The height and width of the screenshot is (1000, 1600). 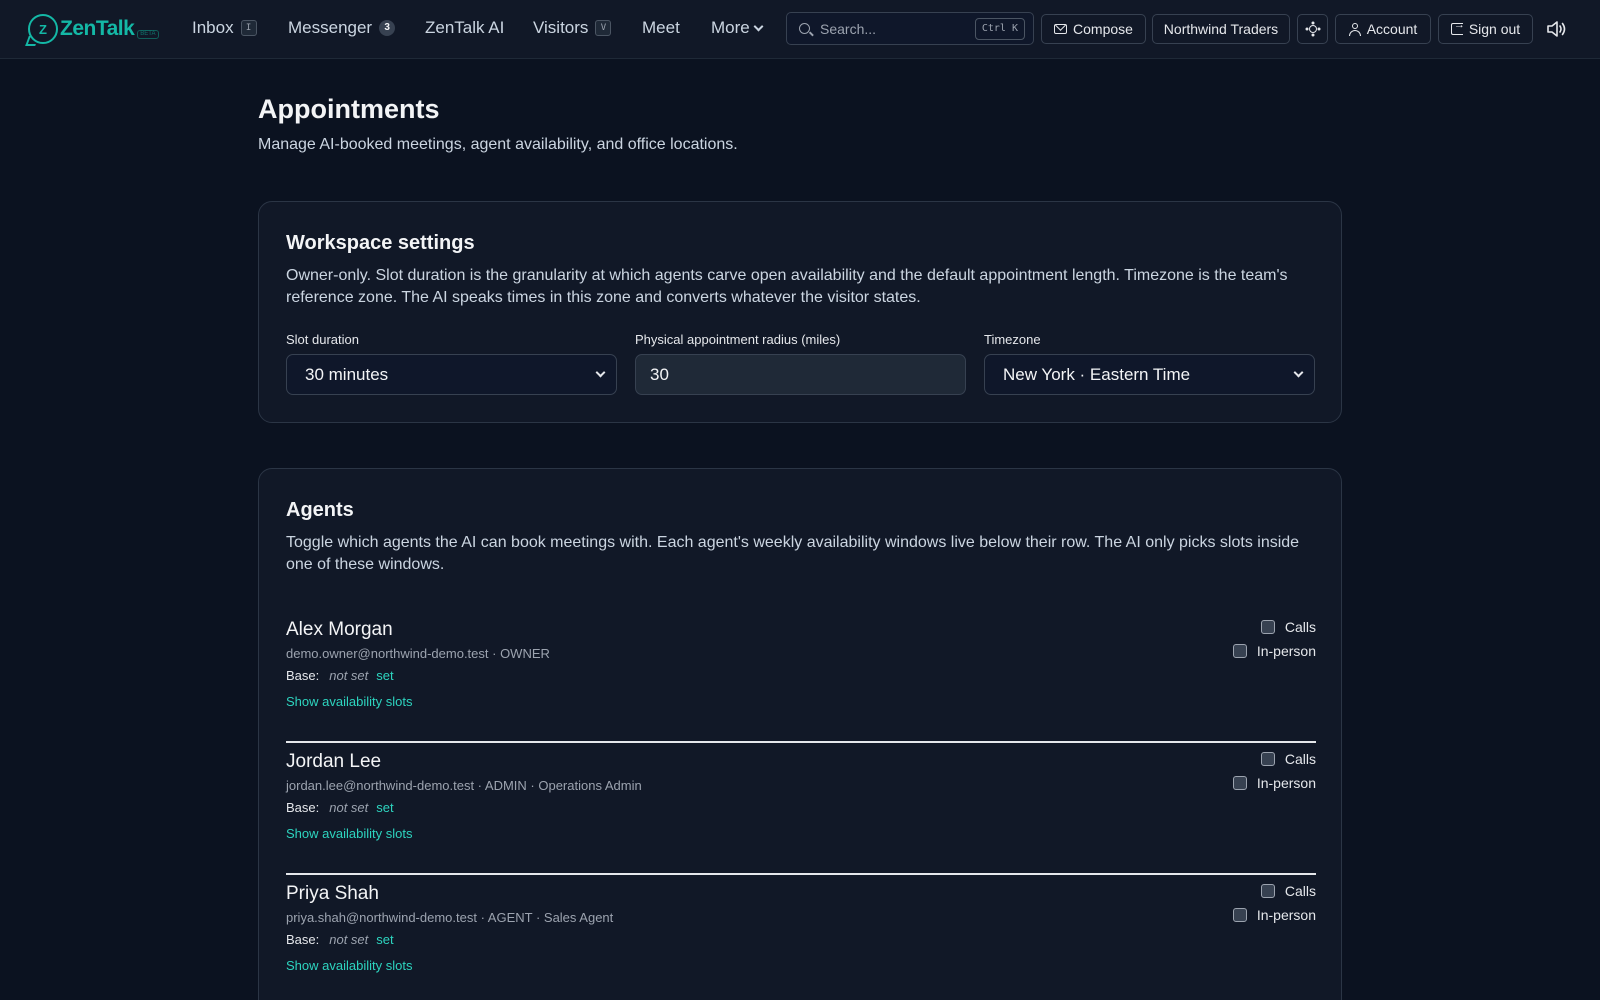 I want to click on workspace-name: Northwind Traders, so click(x=1221, y=29).